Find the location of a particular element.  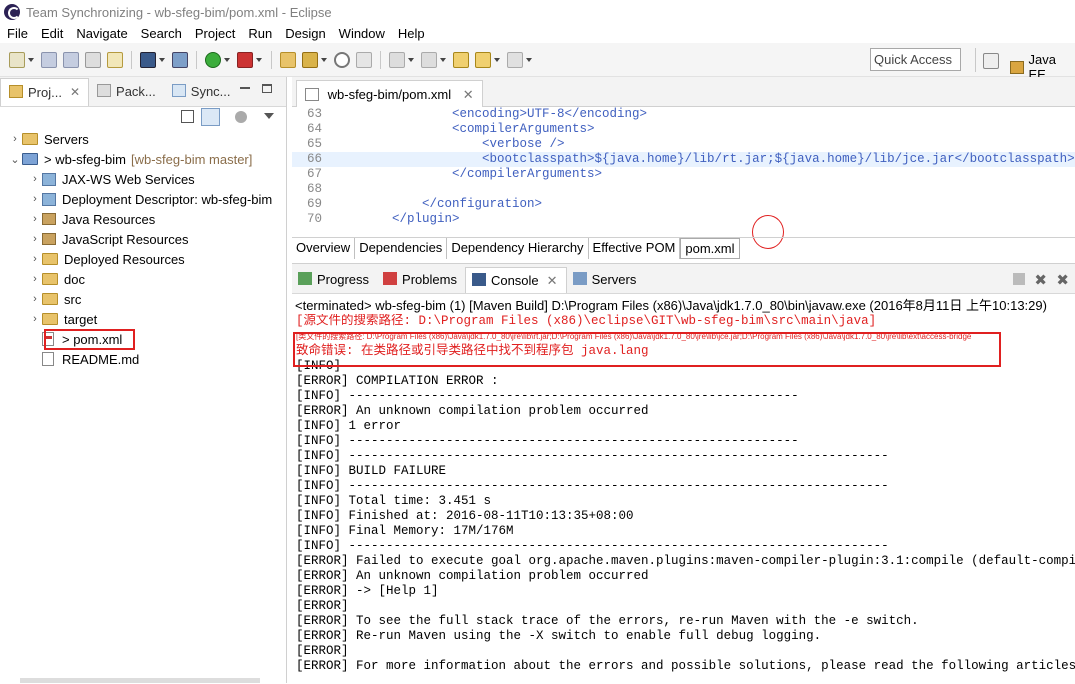

project-icon is located at coordinates (30, 159).